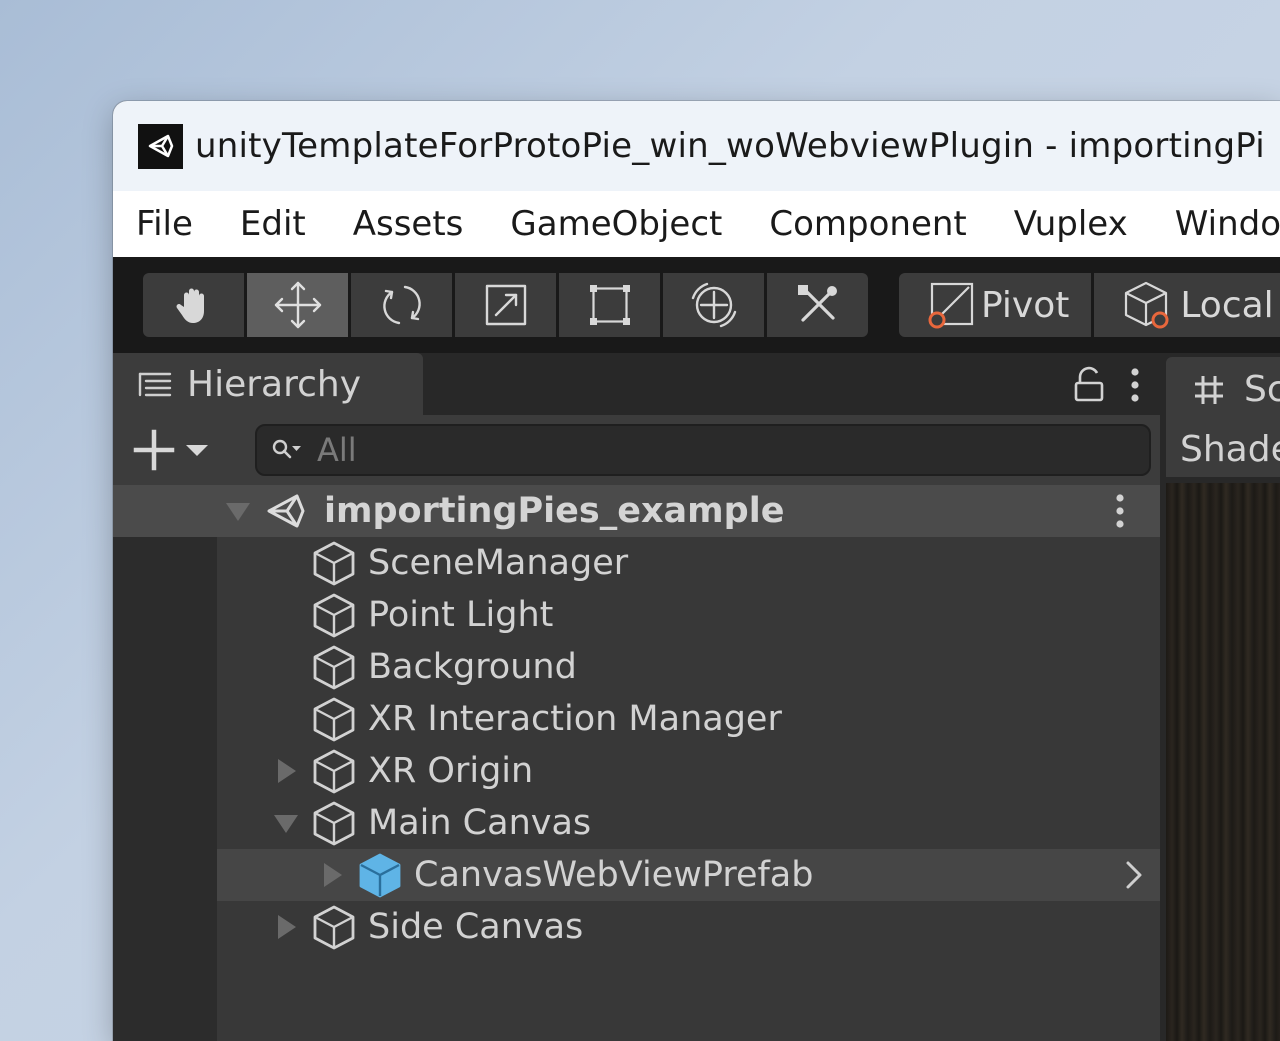  I want to click on transform-icon, so click(713, 305).